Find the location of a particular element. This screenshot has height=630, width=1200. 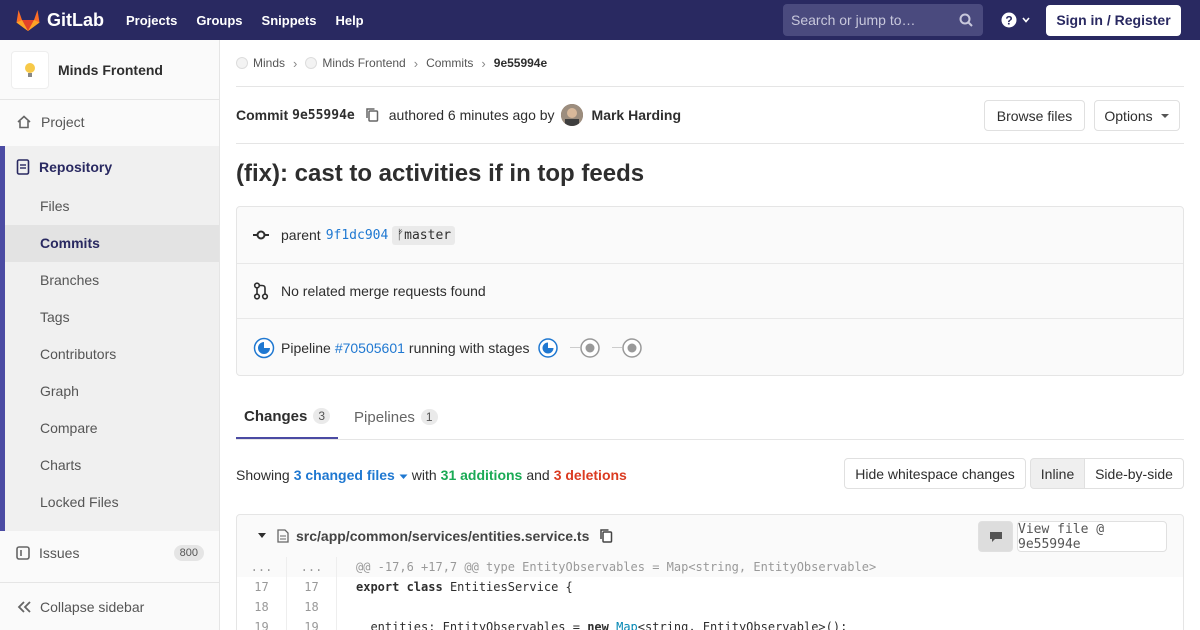

options-label: Options is located at coordinates (1128, 115).